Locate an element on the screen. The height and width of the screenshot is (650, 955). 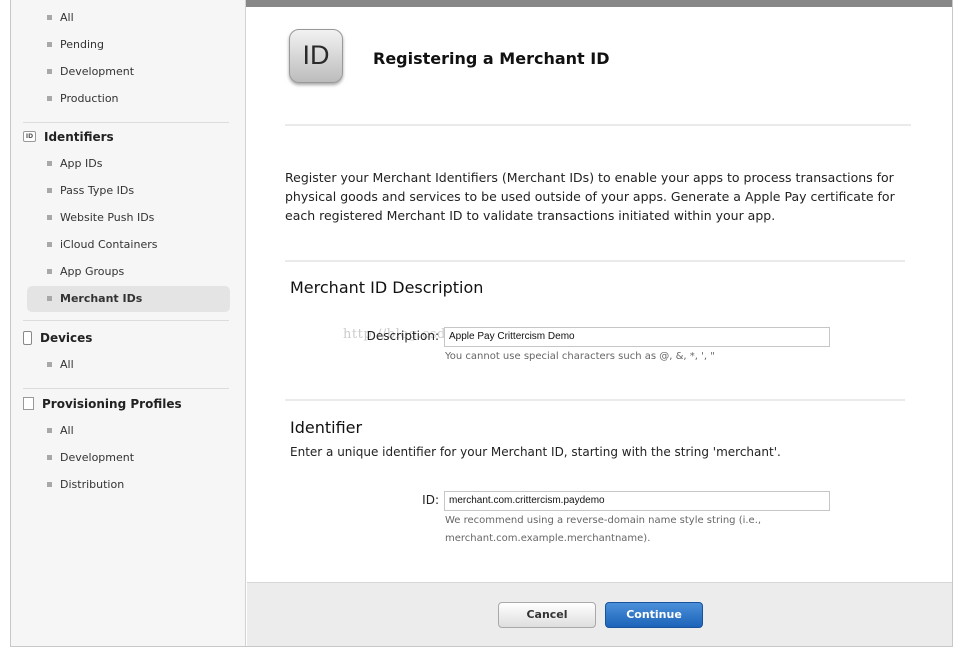
sidebar-item-pending: Pending is located at coordinates (75, 45).